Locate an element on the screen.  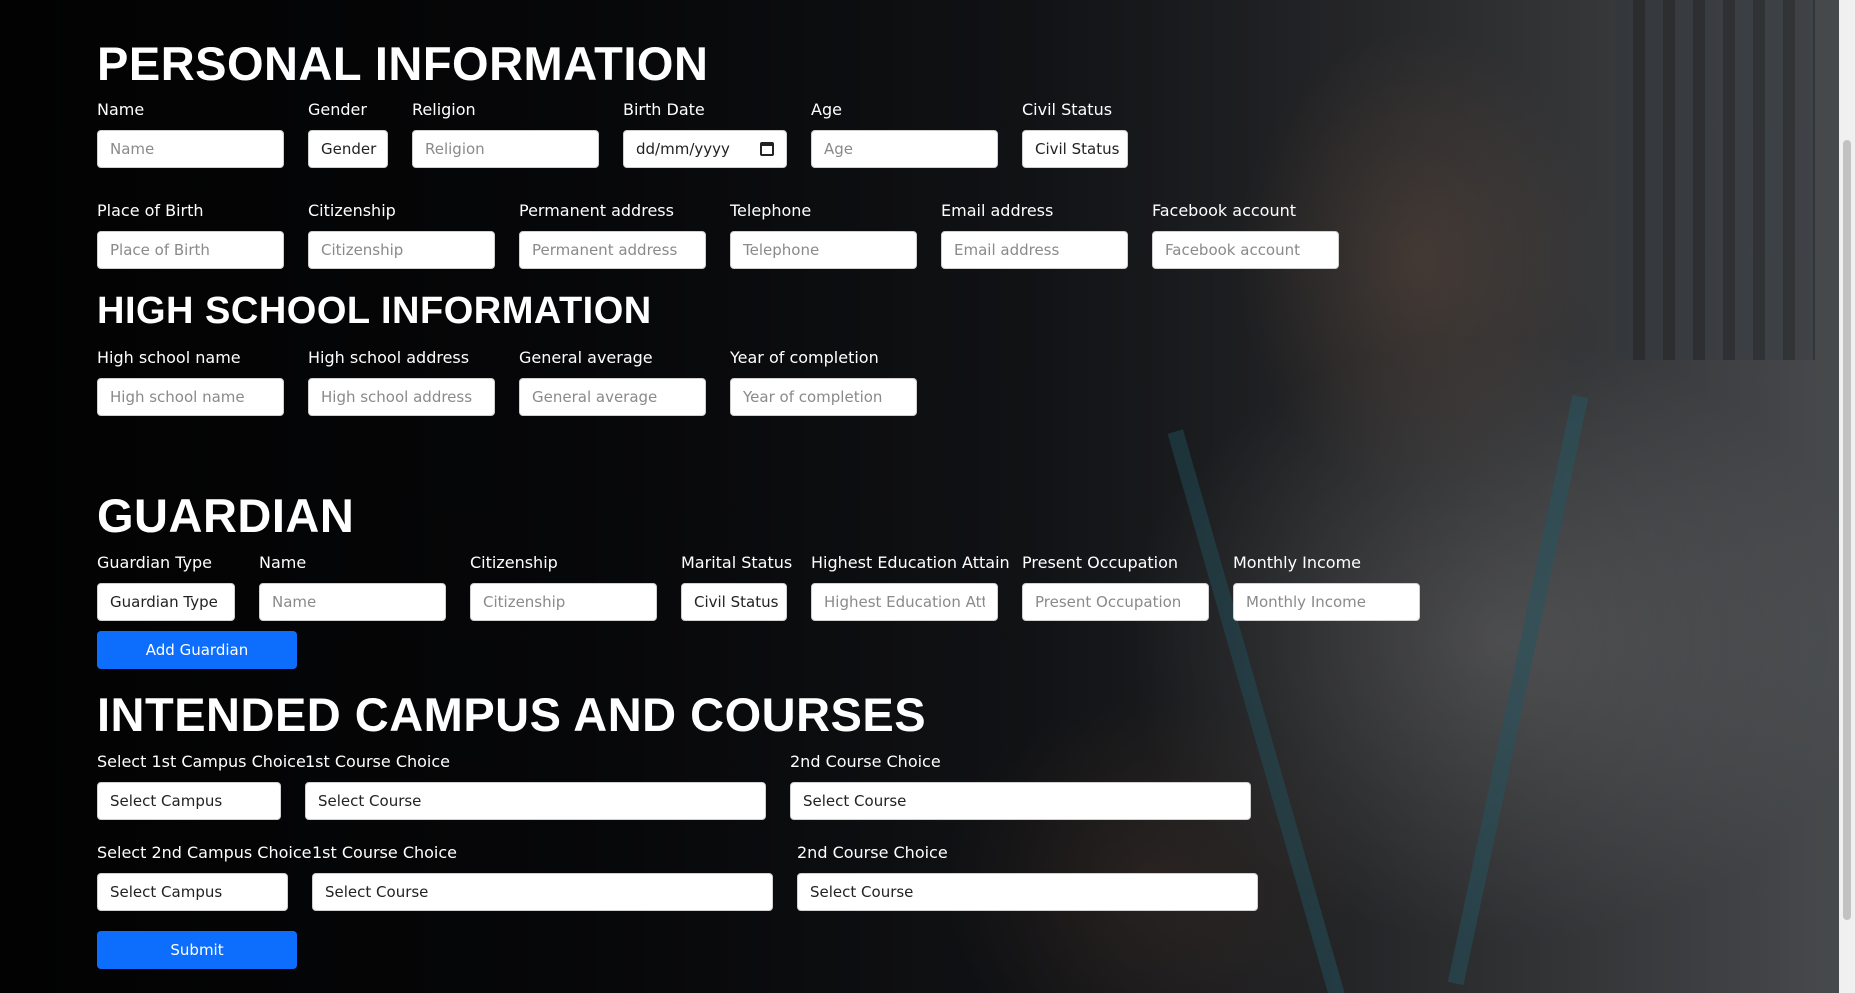
religion-label: Religion is located at coordinates (444, 109).